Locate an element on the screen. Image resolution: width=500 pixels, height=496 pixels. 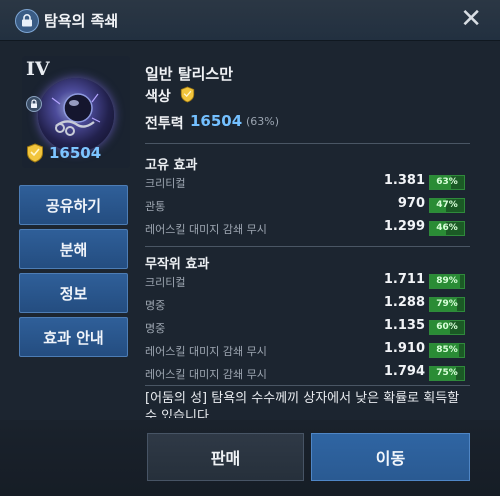
info-button: 정보 is located at coordinates (73, 293).